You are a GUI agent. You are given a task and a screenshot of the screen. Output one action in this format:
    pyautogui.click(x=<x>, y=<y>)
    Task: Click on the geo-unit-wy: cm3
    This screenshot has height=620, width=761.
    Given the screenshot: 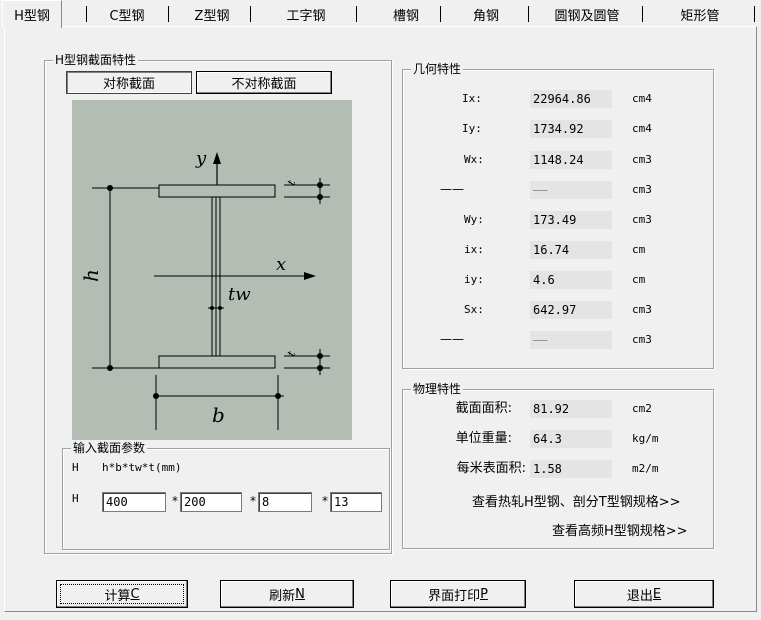 What is the action you would take?
    pyautogui.click(x=642, y=219)
    